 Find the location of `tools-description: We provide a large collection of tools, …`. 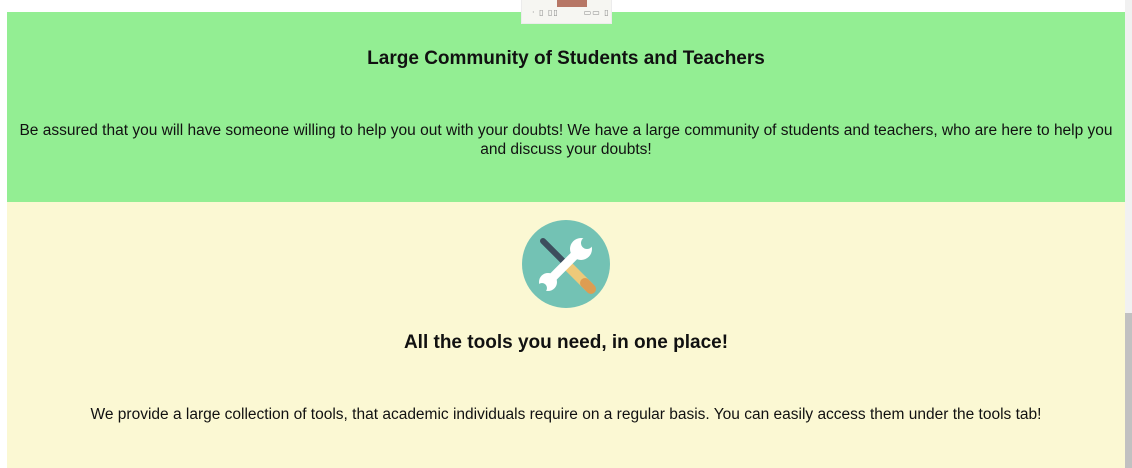

tools-description: We provide a large collection of tools, … is located at coordinates (566, 414).